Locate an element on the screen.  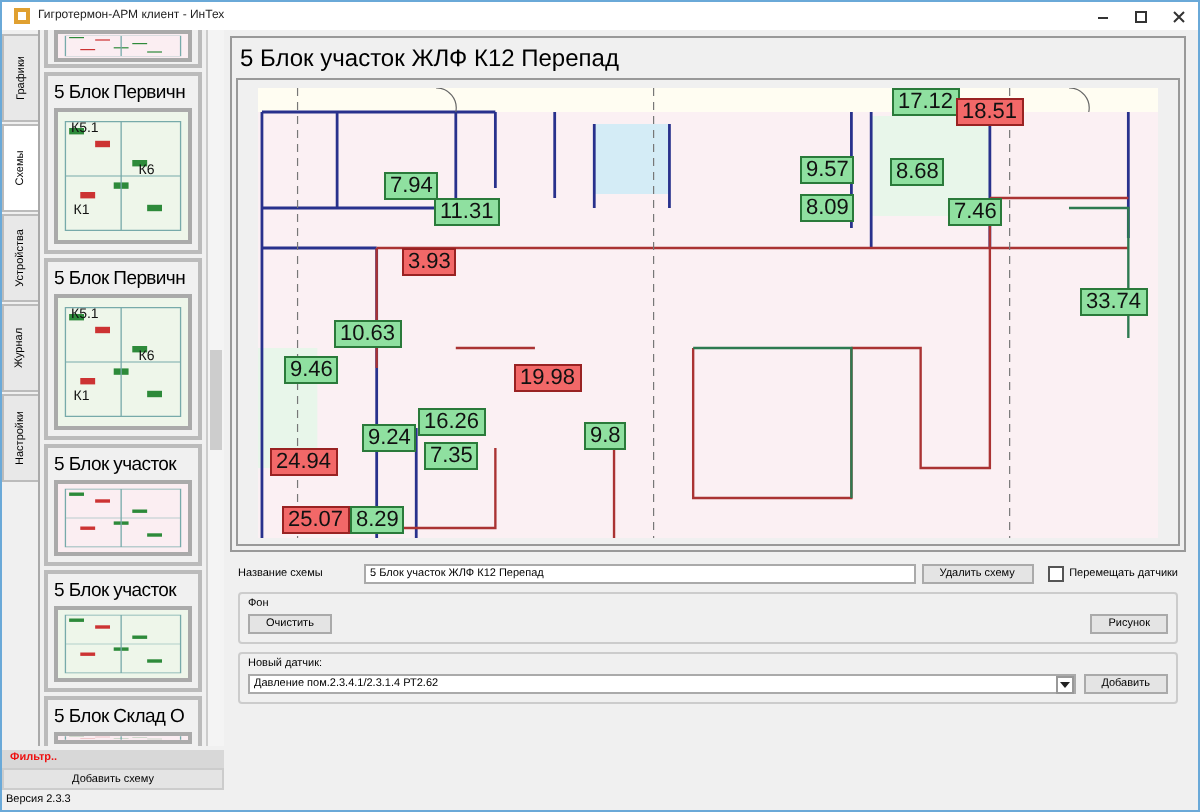
sensor-reading: 18.51 is located at coordinates (990, 112).